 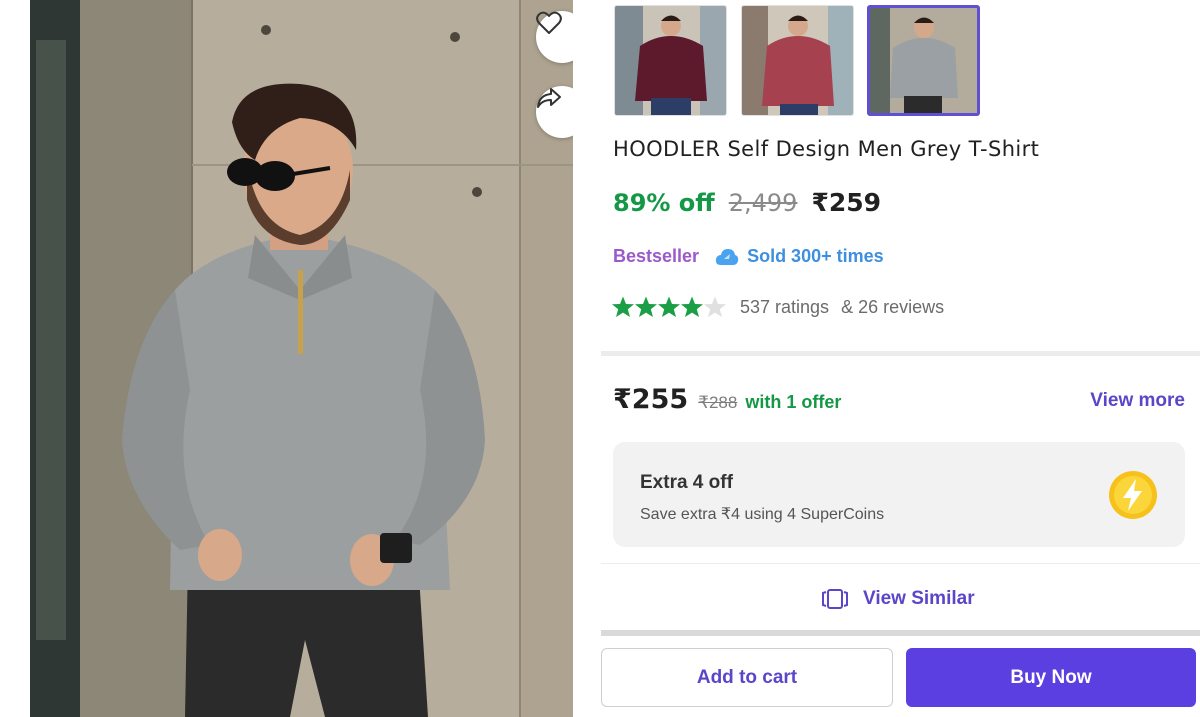 What do you see at coordinates (718, 402) in the screenshot?
I see `offer-original-price: ₹288` at bounding box center [718, 402].